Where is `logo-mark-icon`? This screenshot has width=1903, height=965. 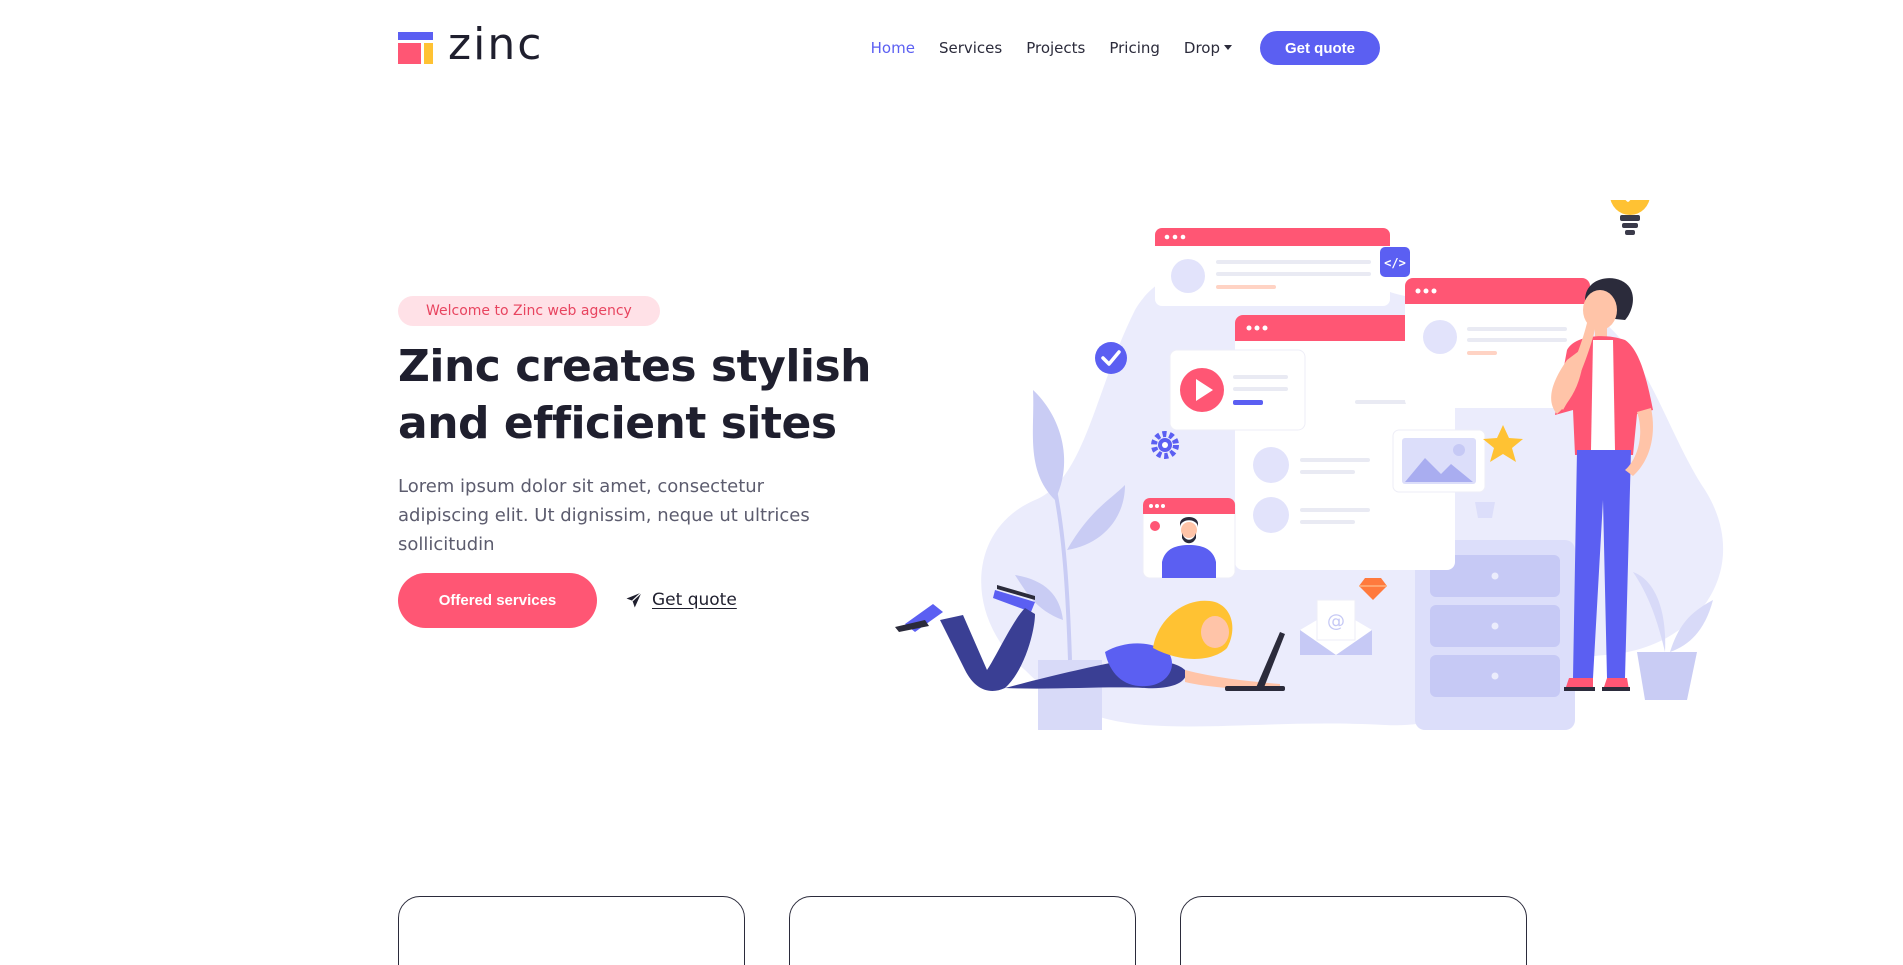
logo-mark-icon is located at coordinates (415, 48).